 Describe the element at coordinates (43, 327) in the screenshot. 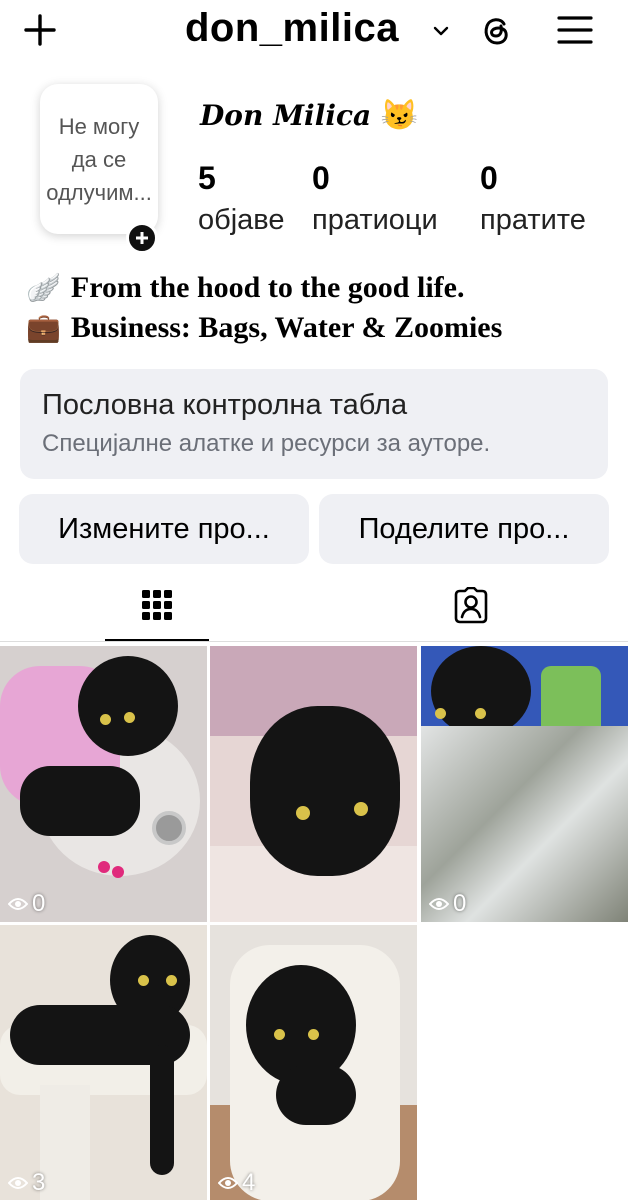

I see `briefcase-emoji: 💼` at that location.